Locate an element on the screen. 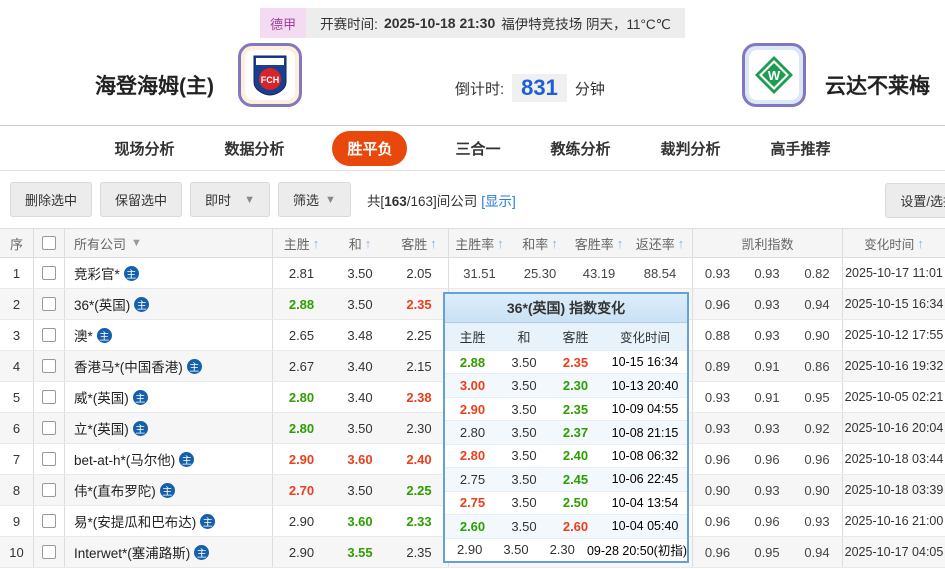  kelly-0: 0.93 is located at coordinates (717, 428).